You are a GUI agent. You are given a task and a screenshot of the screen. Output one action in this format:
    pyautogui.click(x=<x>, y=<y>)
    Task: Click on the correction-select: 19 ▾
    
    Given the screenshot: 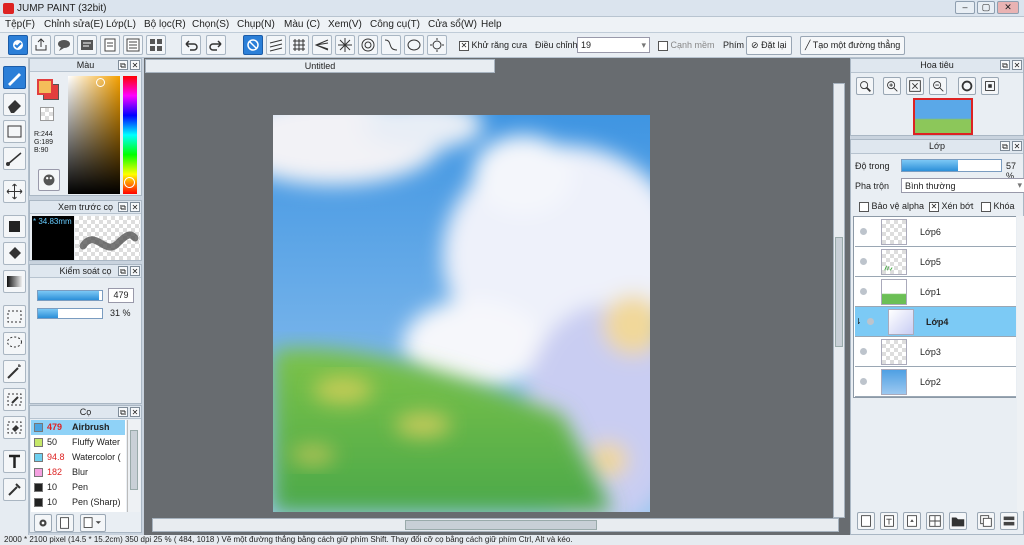 What is the action you would take?
    pyautogui.click(x=613, y=45)
    